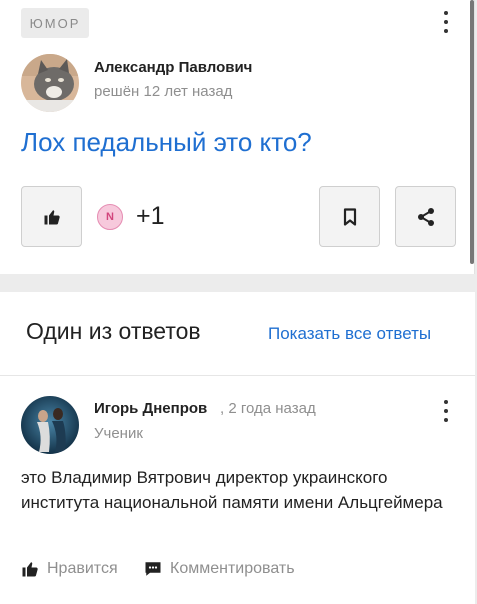  What do you see at coordinates (446, 22) in the screenshot?
I see `question-menu-icon` at bounding box center [446, 22].